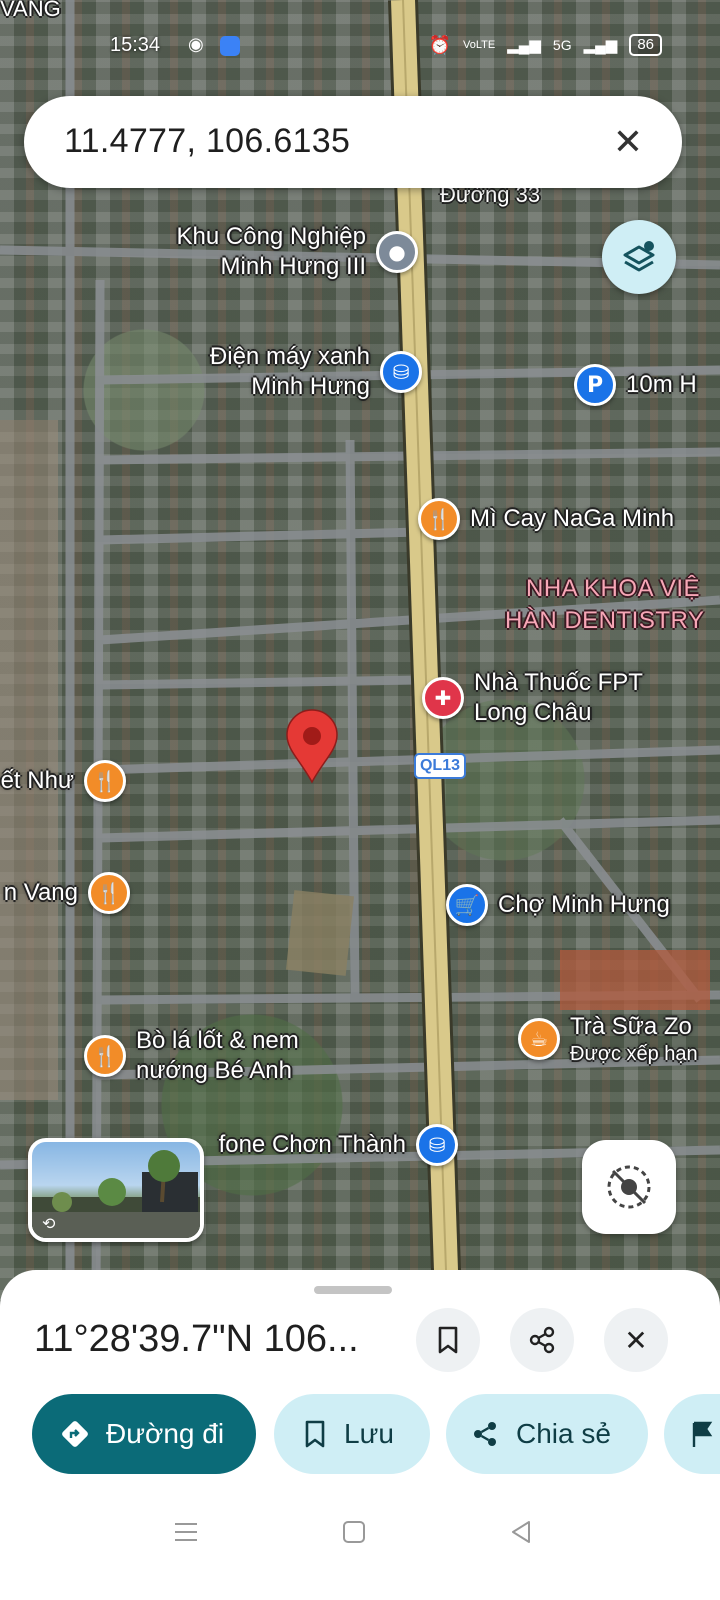 The width and height of the screenshot is (720, 1600). What do you see at coordinates (532, 698) in the screenshot?
I see `poi-nha-thuoc: ✚ Nhà Thuốc FPT Long Châu` at bounding box center [532, 698].